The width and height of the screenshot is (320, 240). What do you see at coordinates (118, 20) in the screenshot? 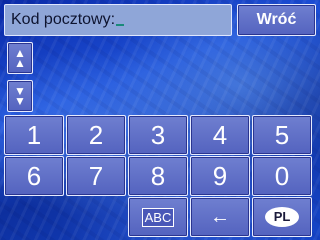
I see `postal-code-field: Kod pocztowy:` at bounding box center [118, 20].